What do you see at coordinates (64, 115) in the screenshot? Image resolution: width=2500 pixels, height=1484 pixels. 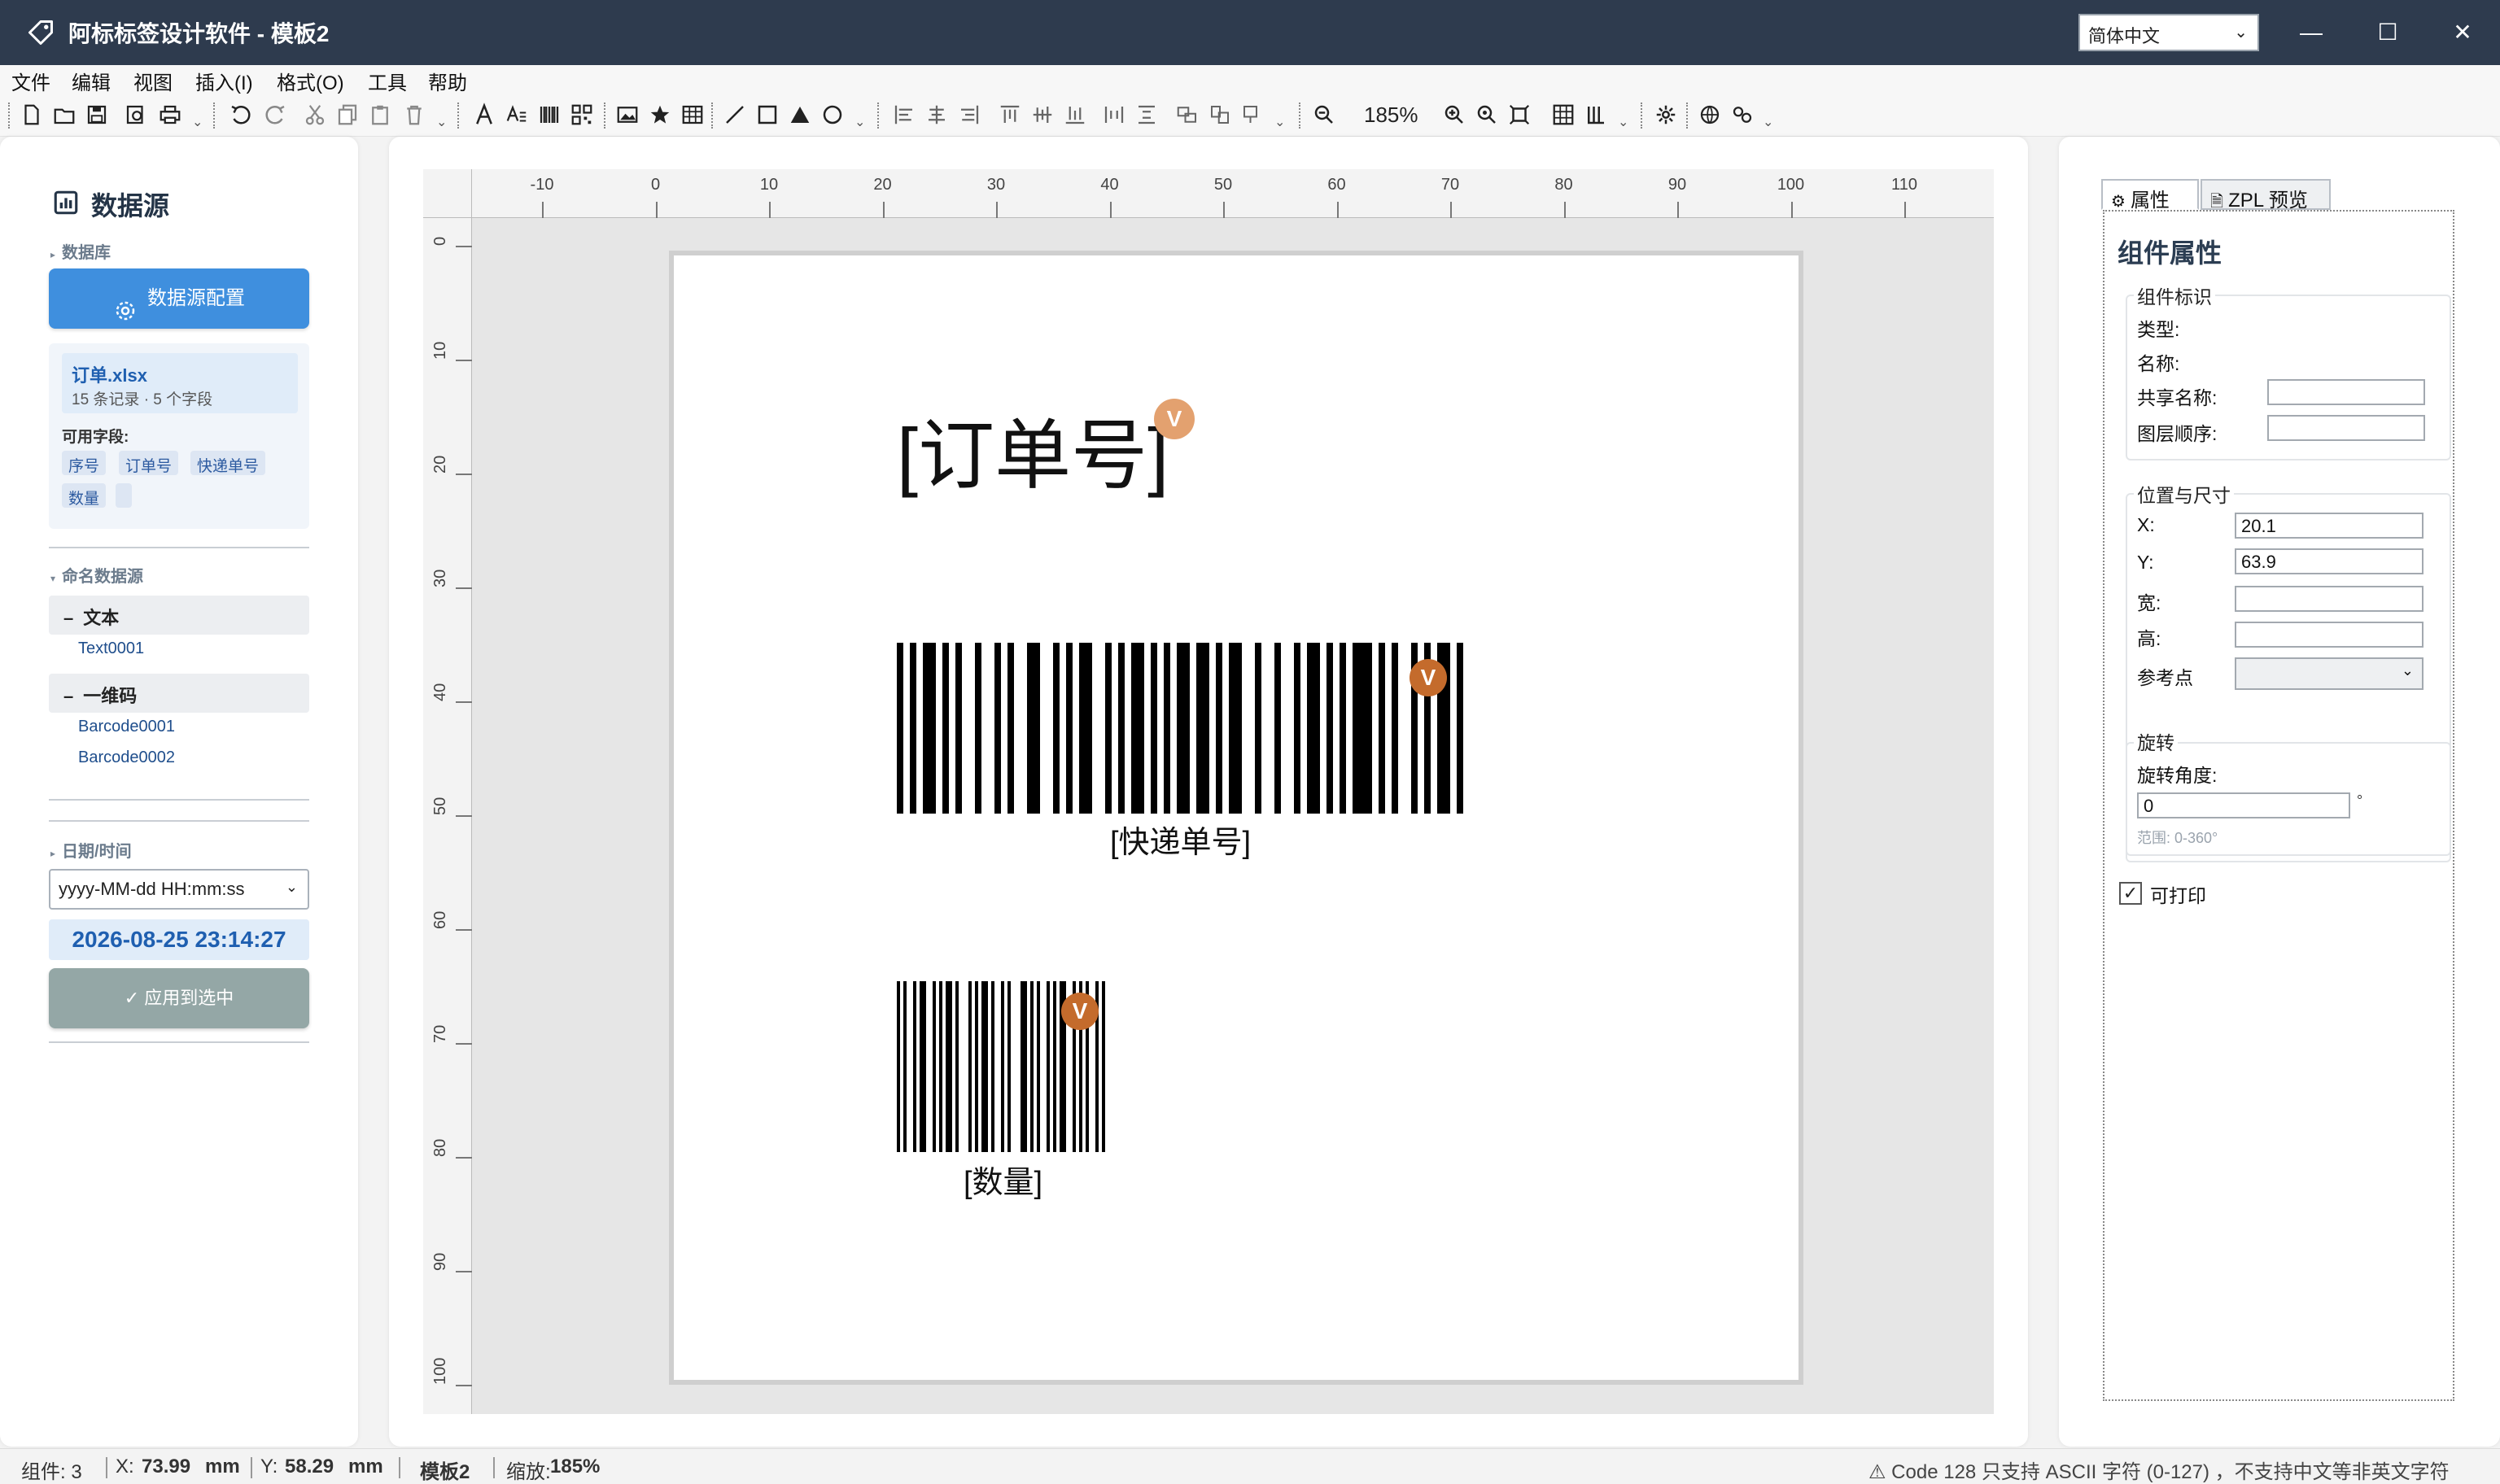 I see `open-folder-icon` at bounding box center [64, 115].